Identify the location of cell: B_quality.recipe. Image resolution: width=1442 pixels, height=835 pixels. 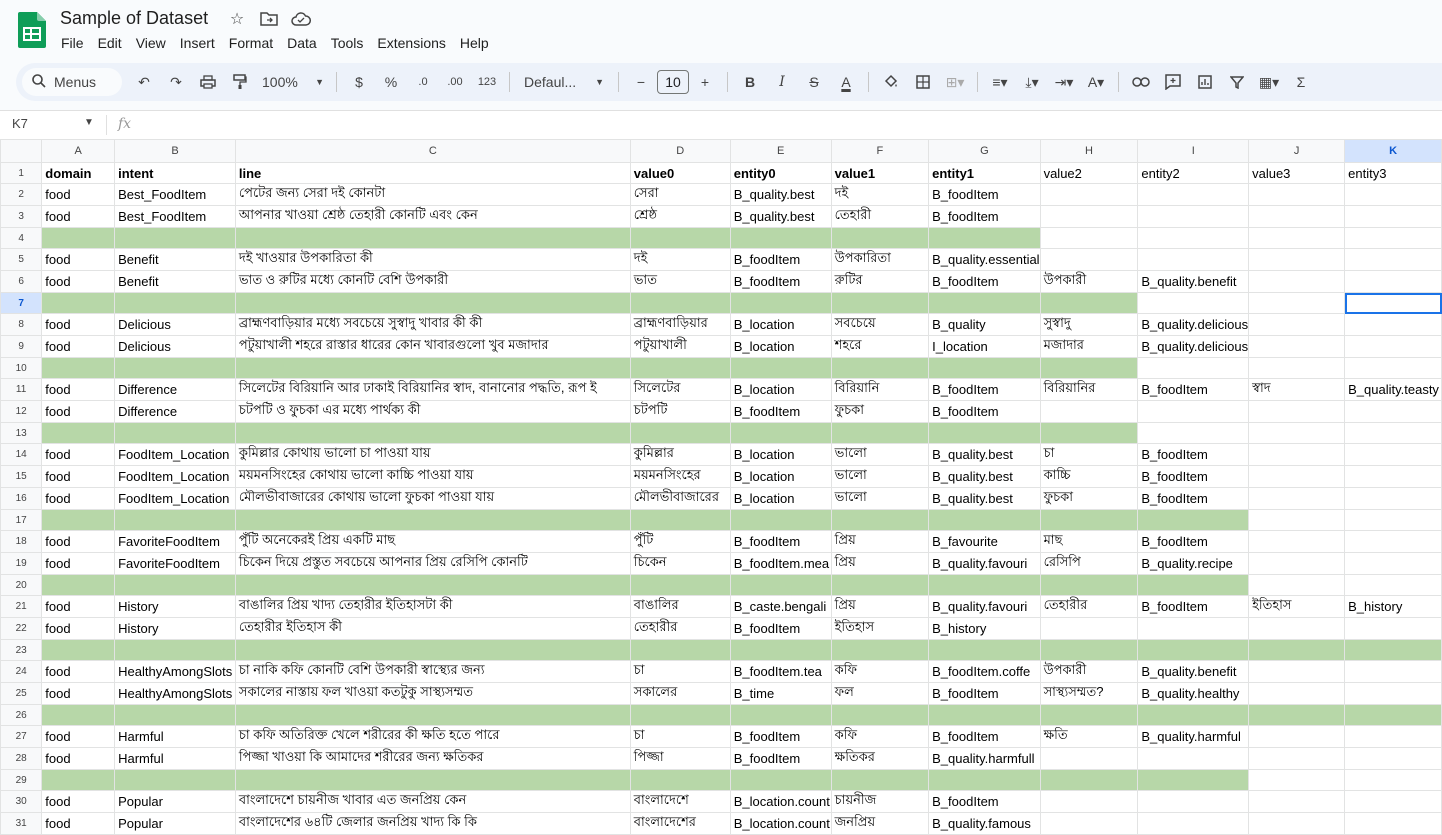
(1193, 563).